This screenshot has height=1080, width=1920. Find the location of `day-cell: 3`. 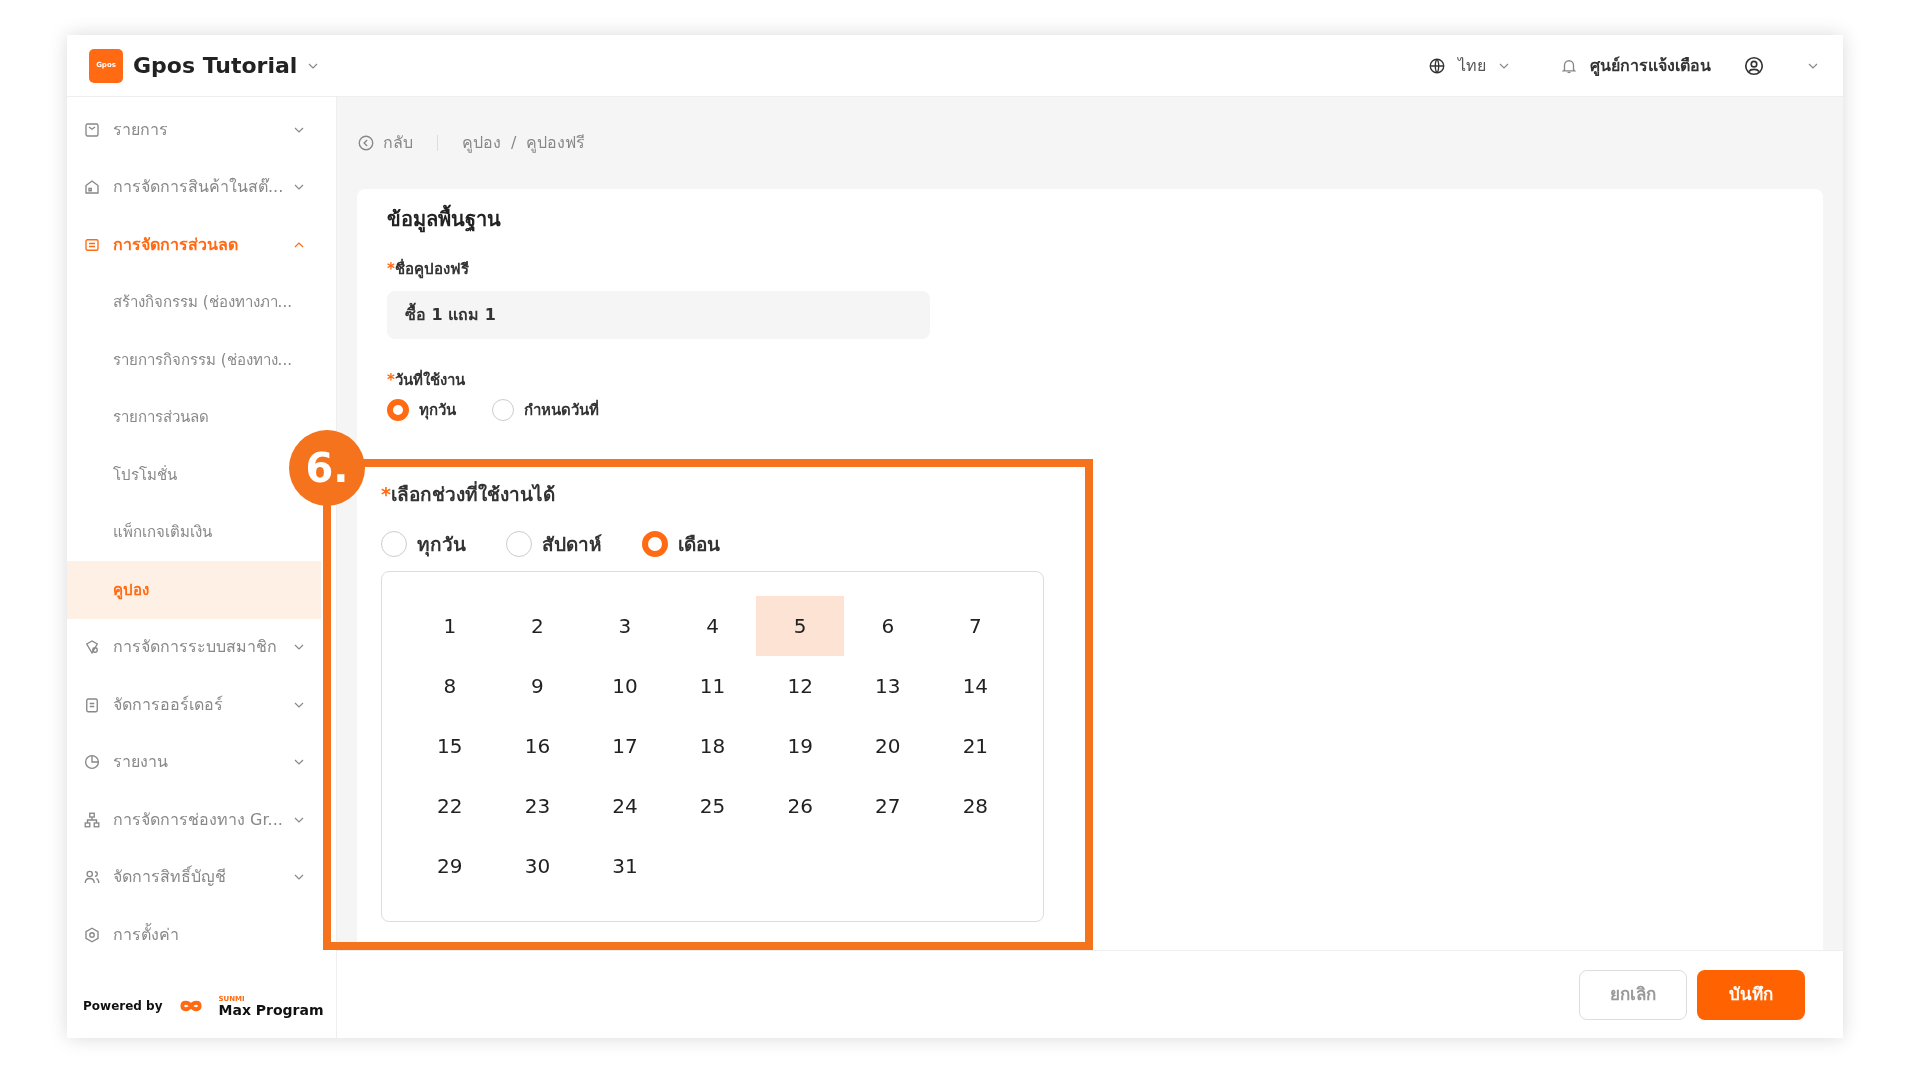

day-cell: 3 is located at coordinates (625, 625).